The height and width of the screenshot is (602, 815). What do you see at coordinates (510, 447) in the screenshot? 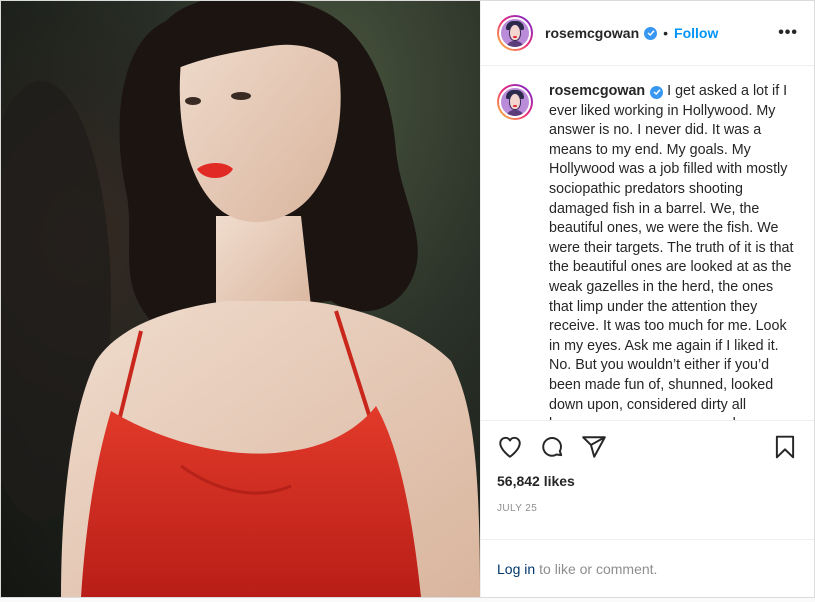
I see `heart-icon` at bounding box center [510, 447].